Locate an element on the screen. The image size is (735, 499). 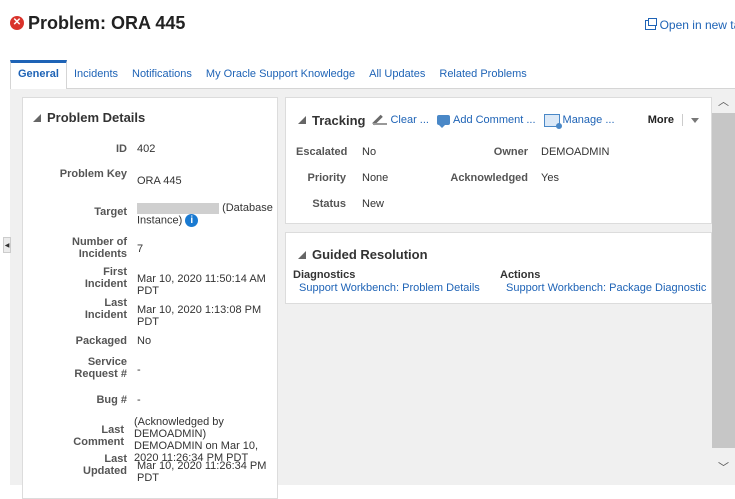
detail-value: Mar 10, 2020 11:50:14 AM PDT is located at coordinates (201, 285).